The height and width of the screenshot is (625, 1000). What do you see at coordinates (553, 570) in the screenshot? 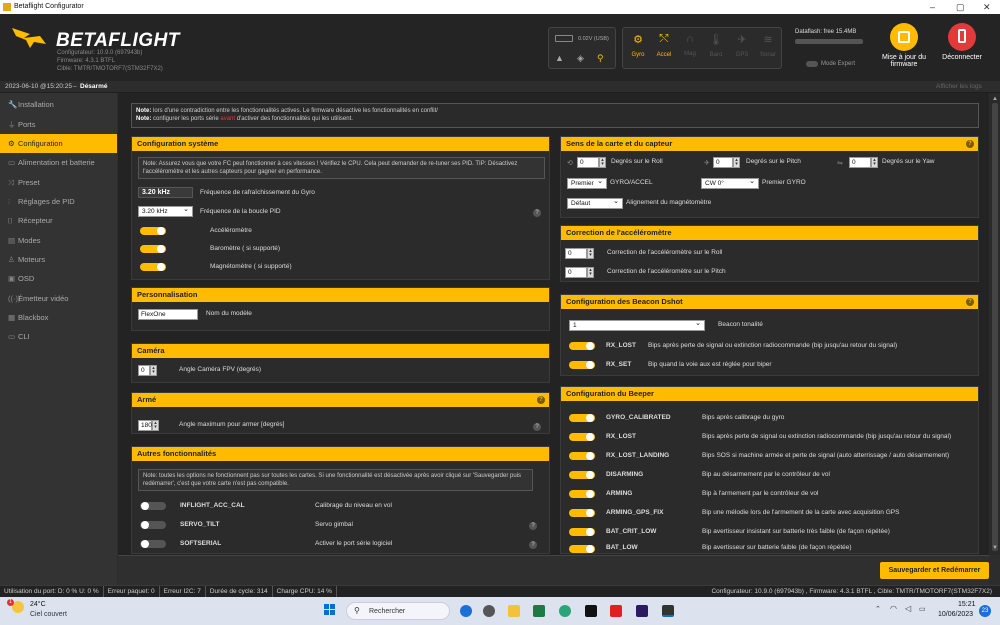
I see `save-bar` at bounding box center [553, 570].